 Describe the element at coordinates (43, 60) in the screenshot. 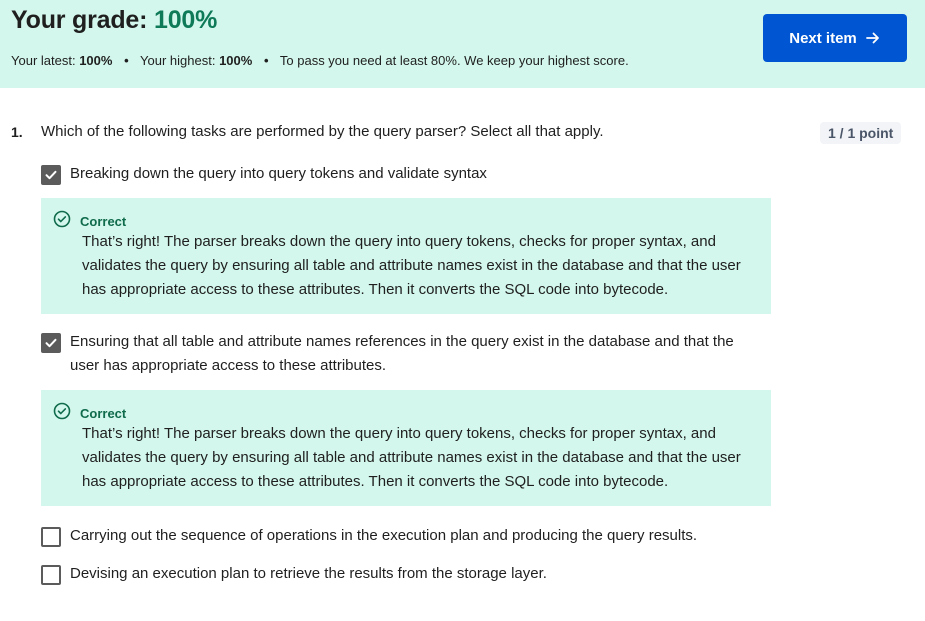

I see `latest-label: Your latest:` at that location.